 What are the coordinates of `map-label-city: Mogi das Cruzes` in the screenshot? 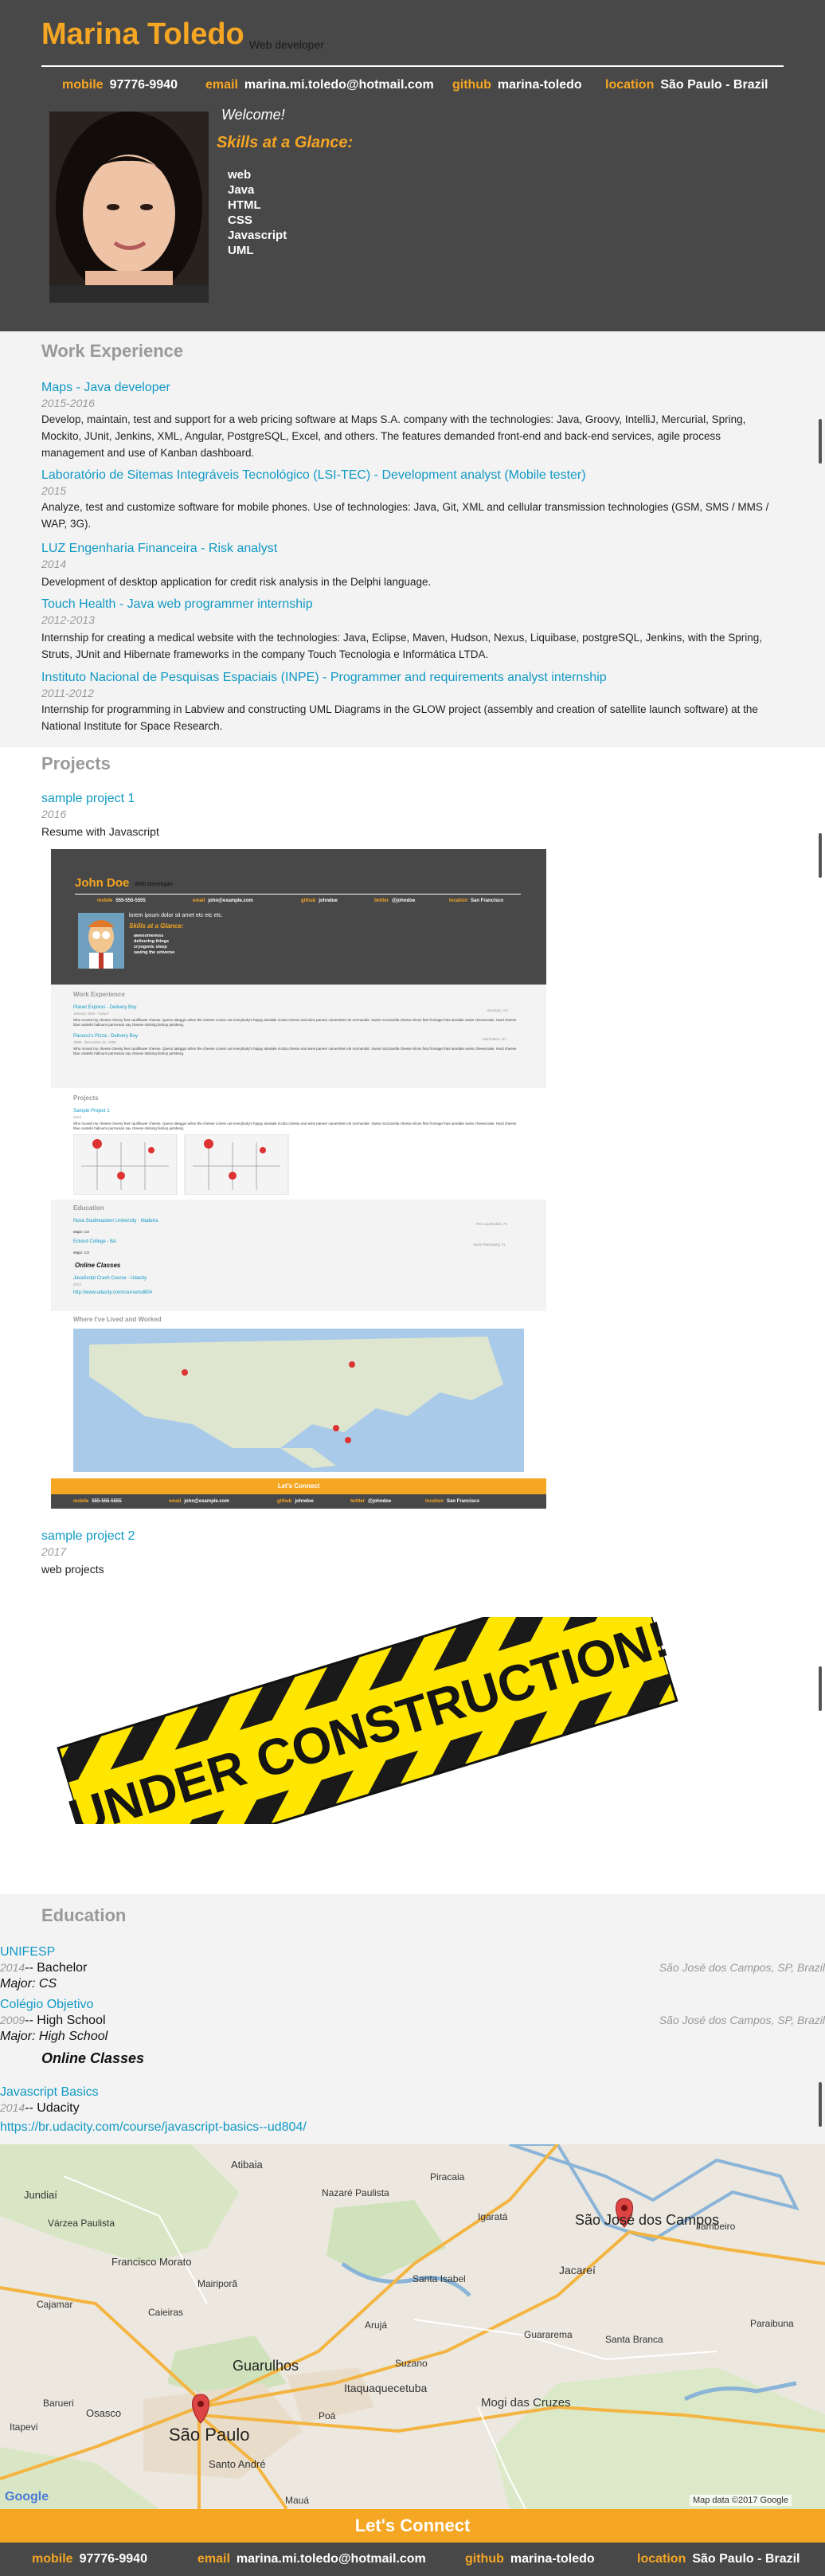 It's located at (526, 2403).